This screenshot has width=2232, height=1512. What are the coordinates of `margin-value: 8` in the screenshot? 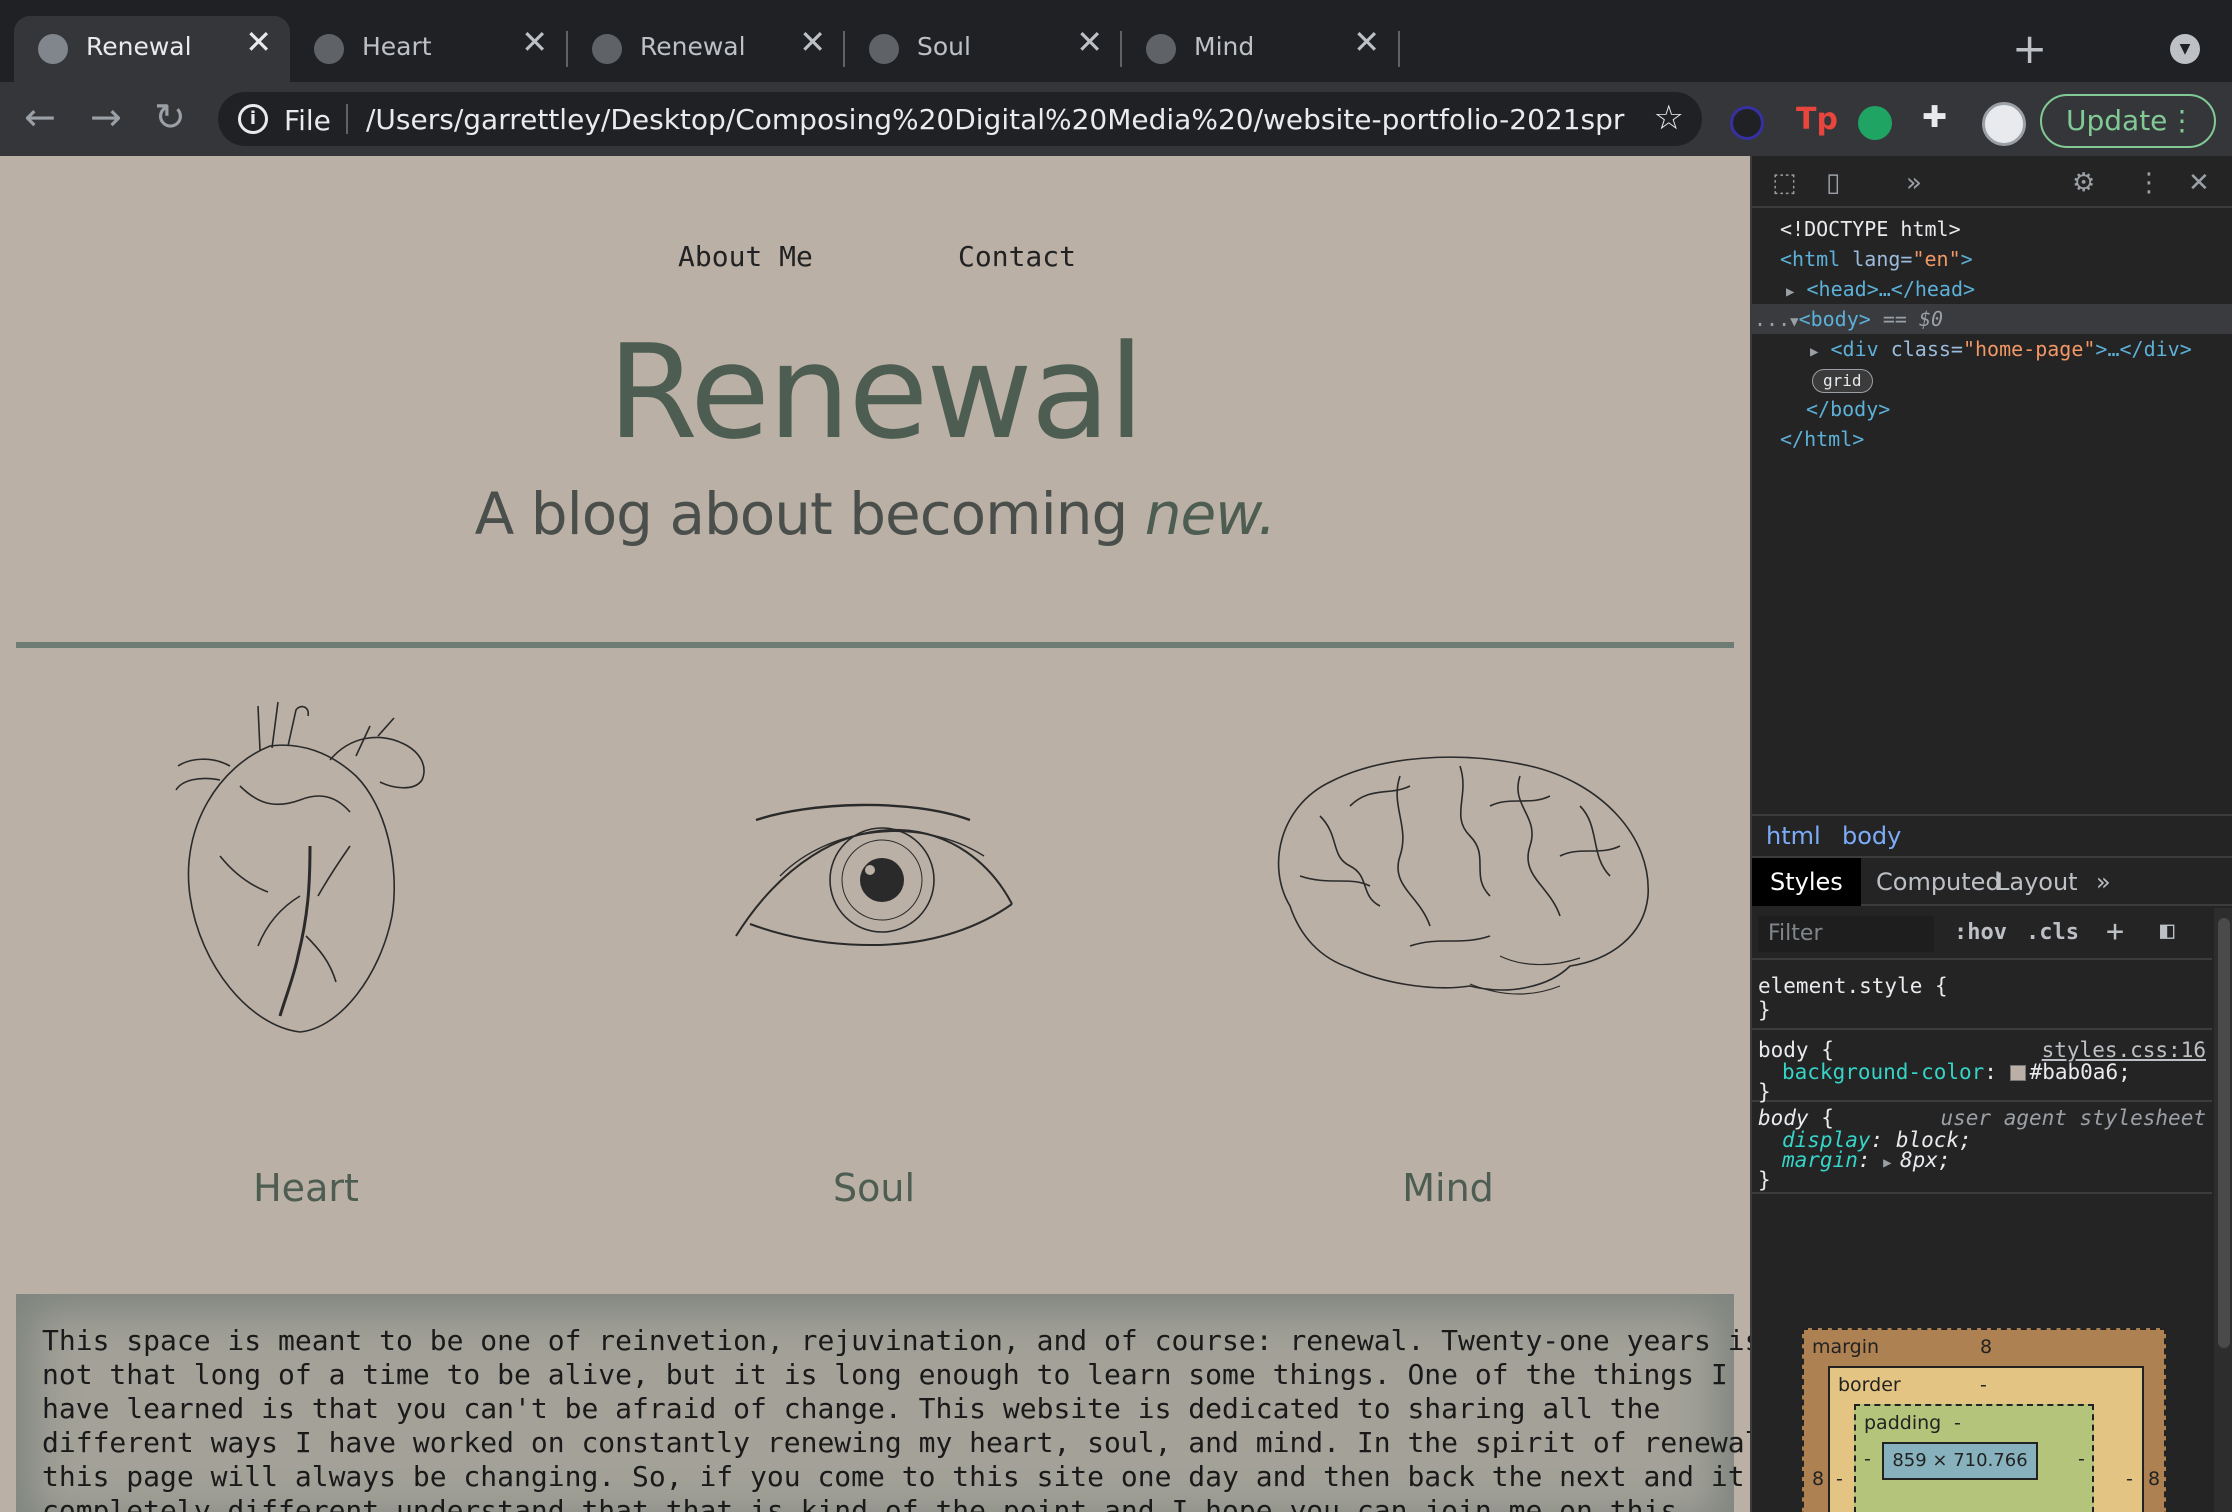 It's located at (1986, 1347).